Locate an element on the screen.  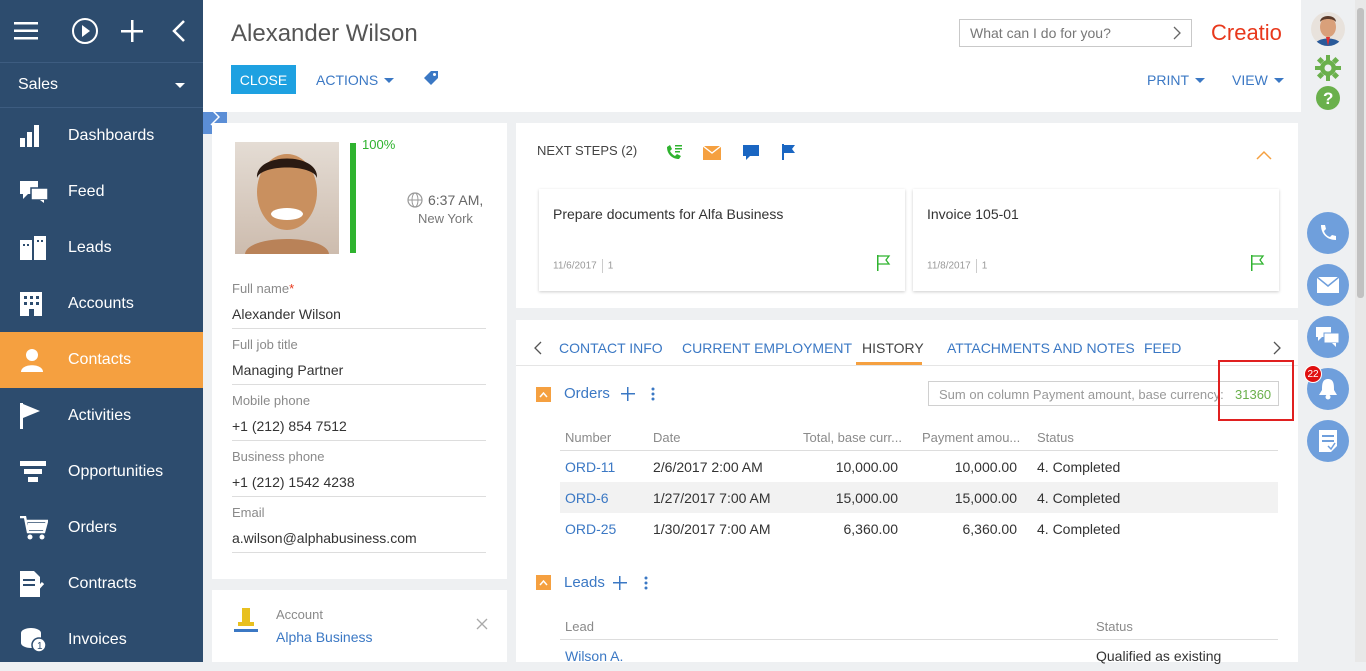
avatar is located at coordinates (1328, 29).